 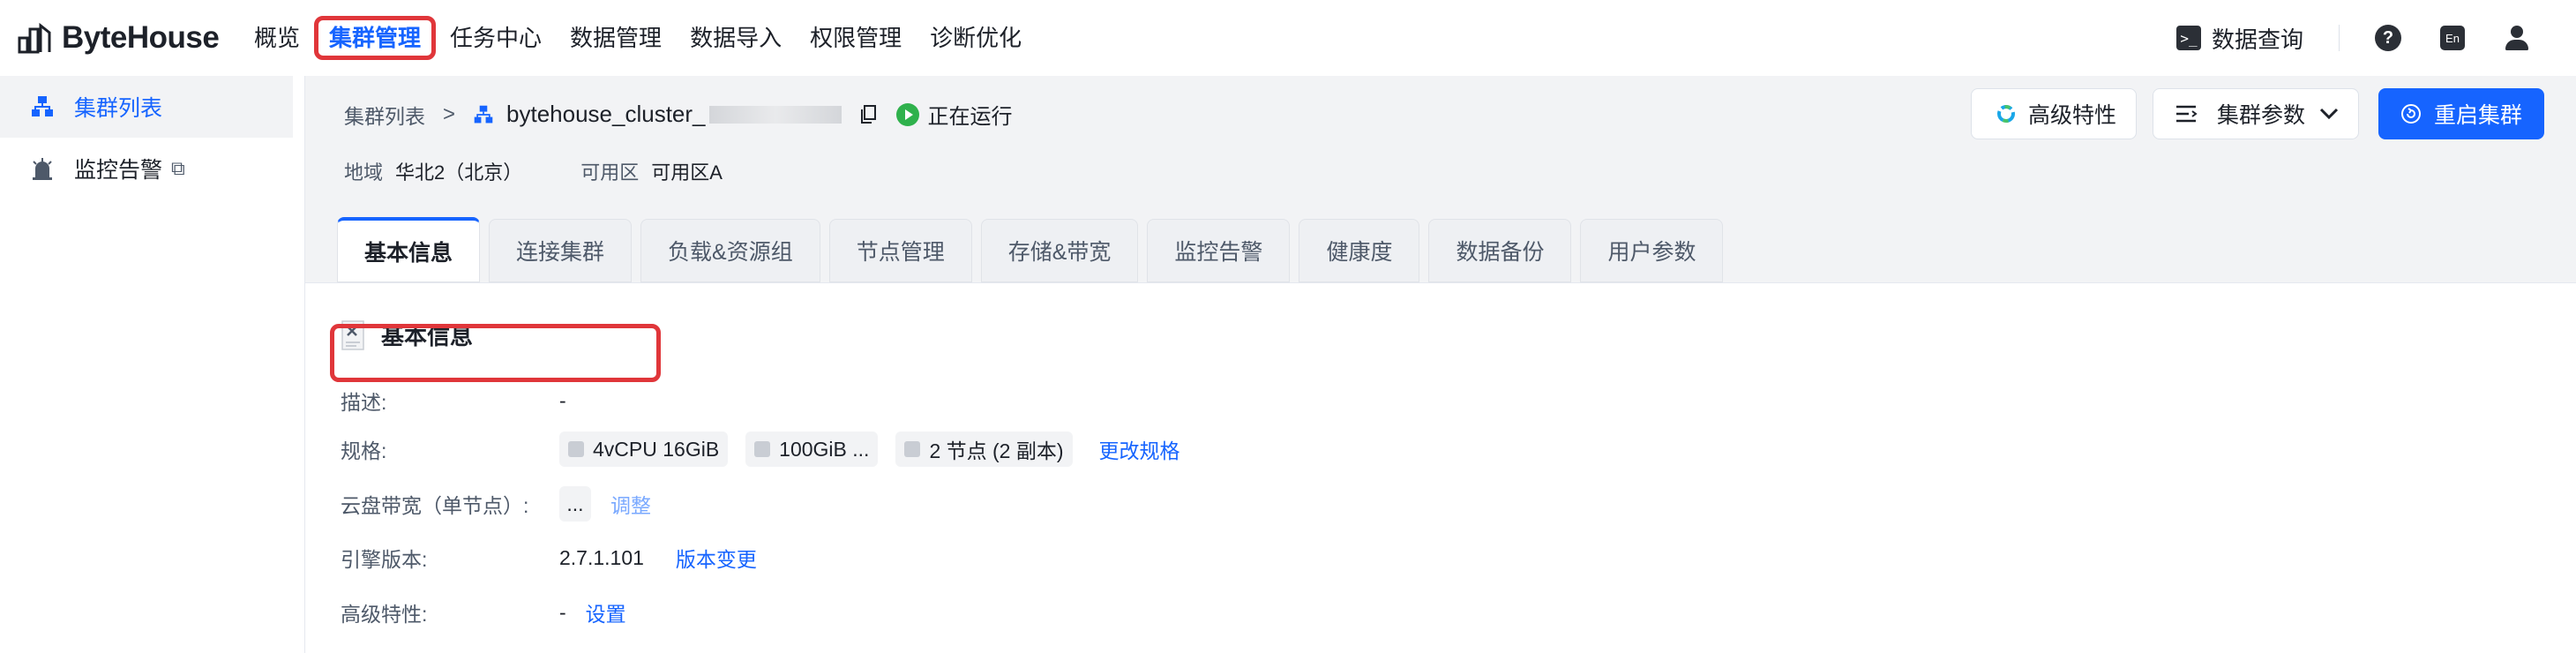 I want to click on restart-cluster-label: 重启集群, so click(x=2478, y=116).